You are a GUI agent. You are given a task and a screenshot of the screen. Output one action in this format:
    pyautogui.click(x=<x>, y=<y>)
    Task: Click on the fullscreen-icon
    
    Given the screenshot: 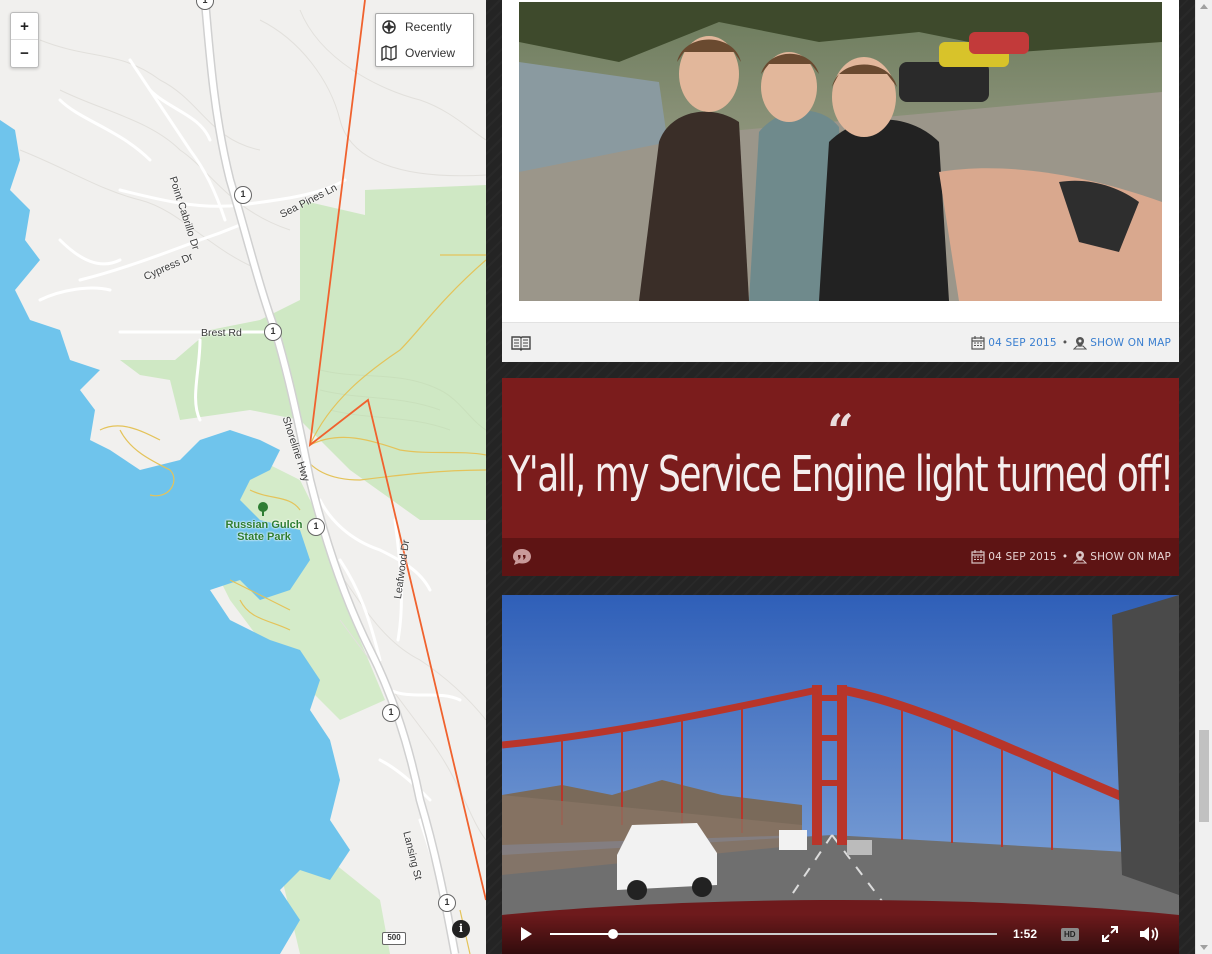 What is the action you would take?
    pyautogui.click(x=1110, y=934)
    